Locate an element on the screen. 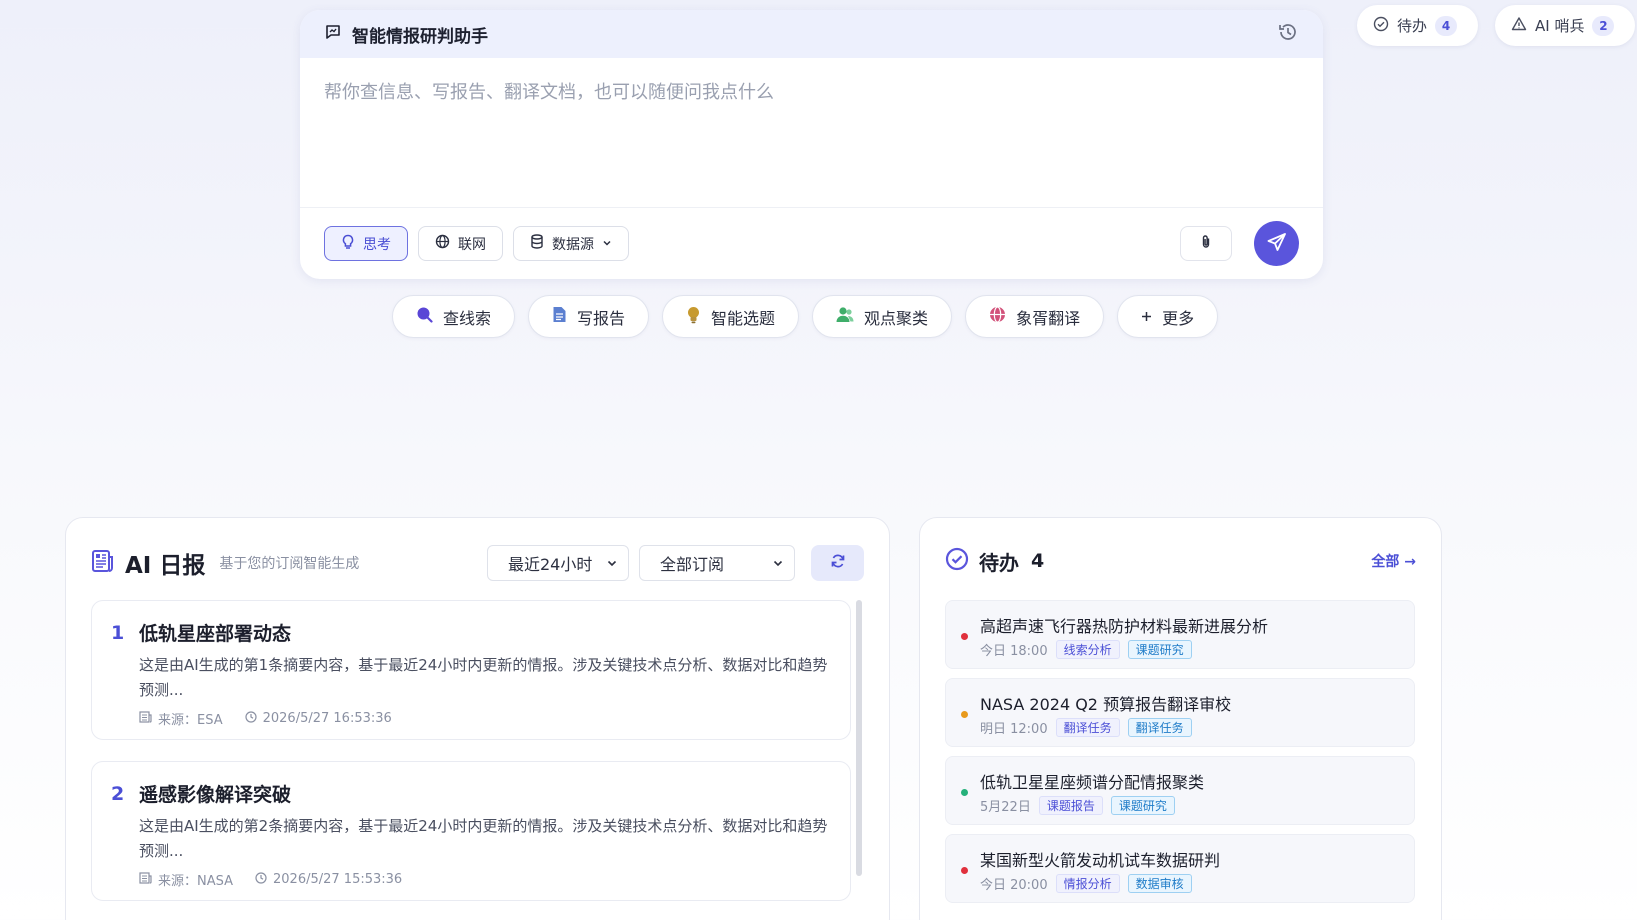  todo-item: 某国新型火箭发动机试车数据研判 今日 20:00 情报分析 数据审核 is located at coordinates (1180, 868).